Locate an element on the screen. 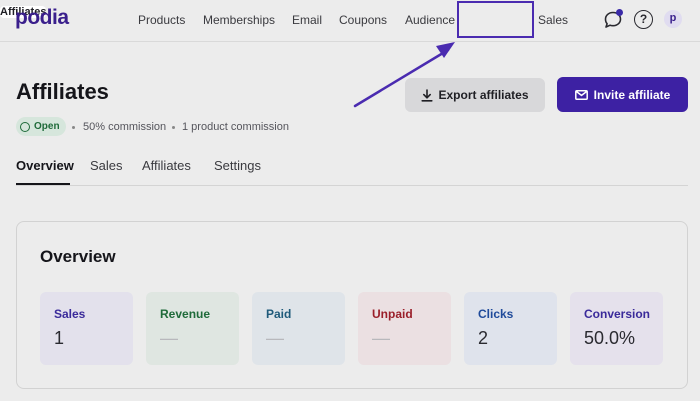 Image resolution: width=700 pixels, height=401 pixels. product-commission-text: 1 product commission is located at coordinates (235, 127).